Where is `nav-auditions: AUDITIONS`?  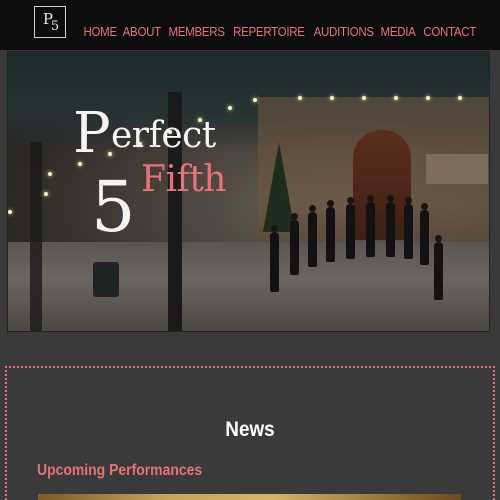
nav-auditions: AUDITIONS is located at coordinates (344, 32).